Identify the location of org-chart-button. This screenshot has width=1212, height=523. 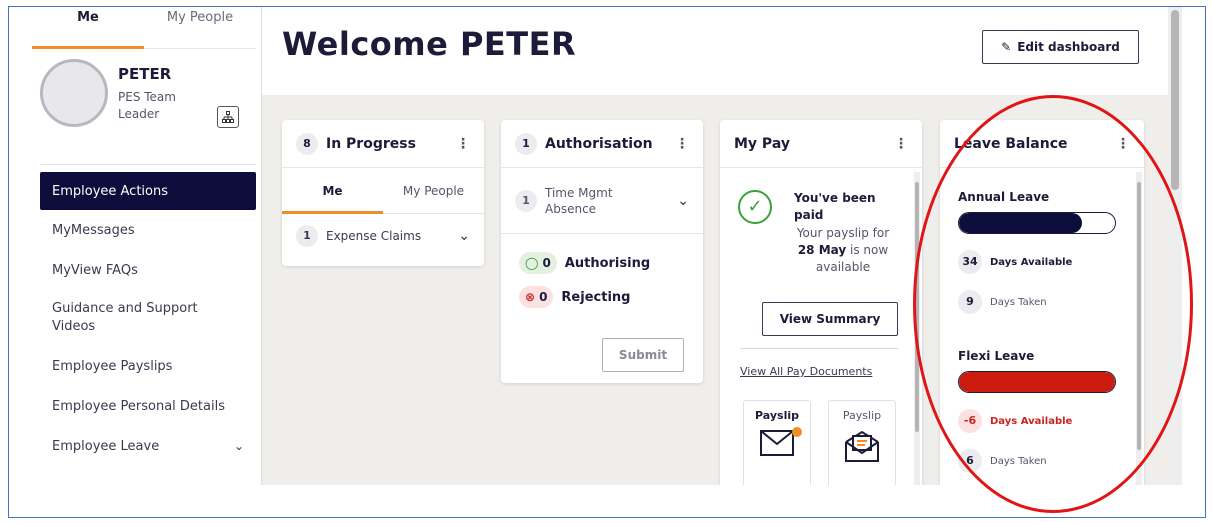
(228, 117).